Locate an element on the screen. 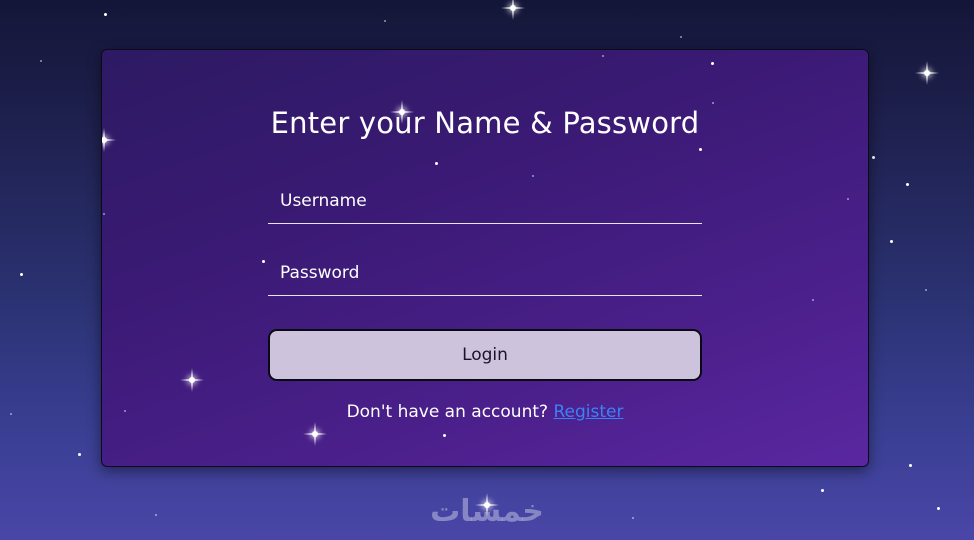  watermark-logo: خمسات is located at coordinates (487, 511).